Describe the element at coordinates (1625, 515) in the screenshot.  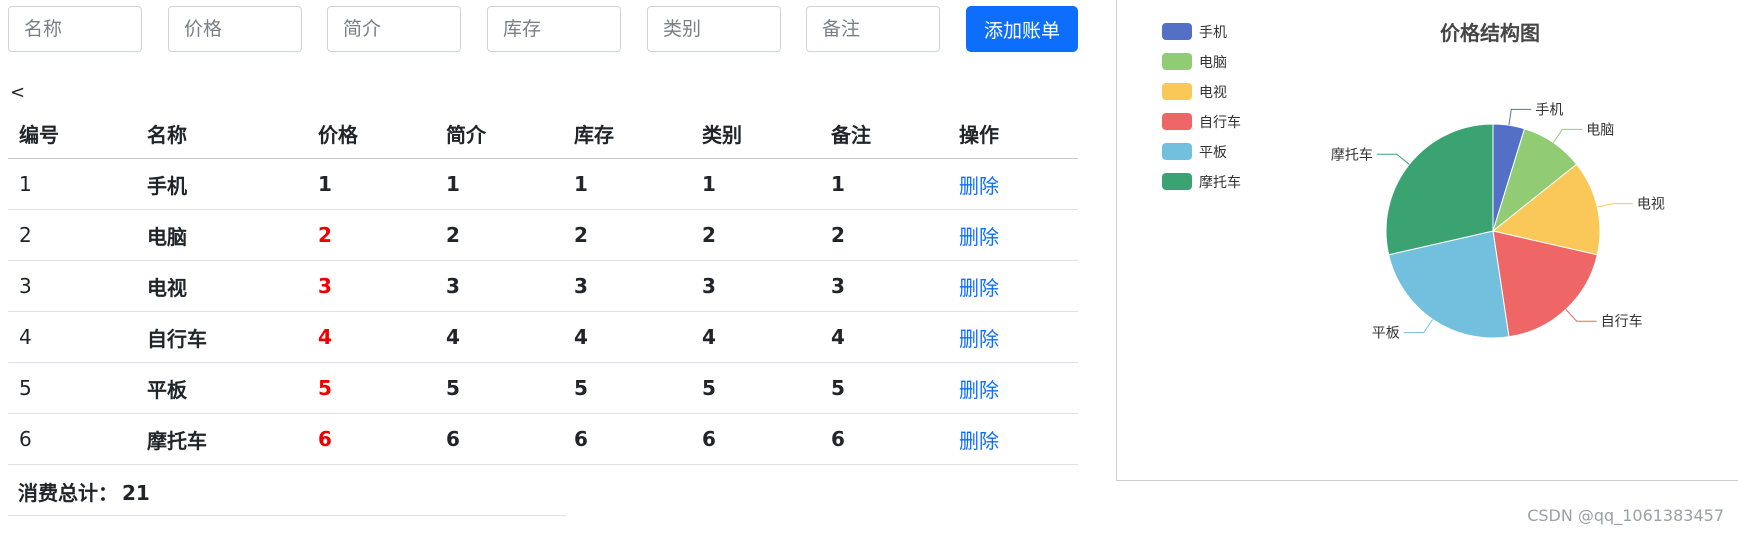
I see `watermark: CSDN @qq_1061383457` at that location.